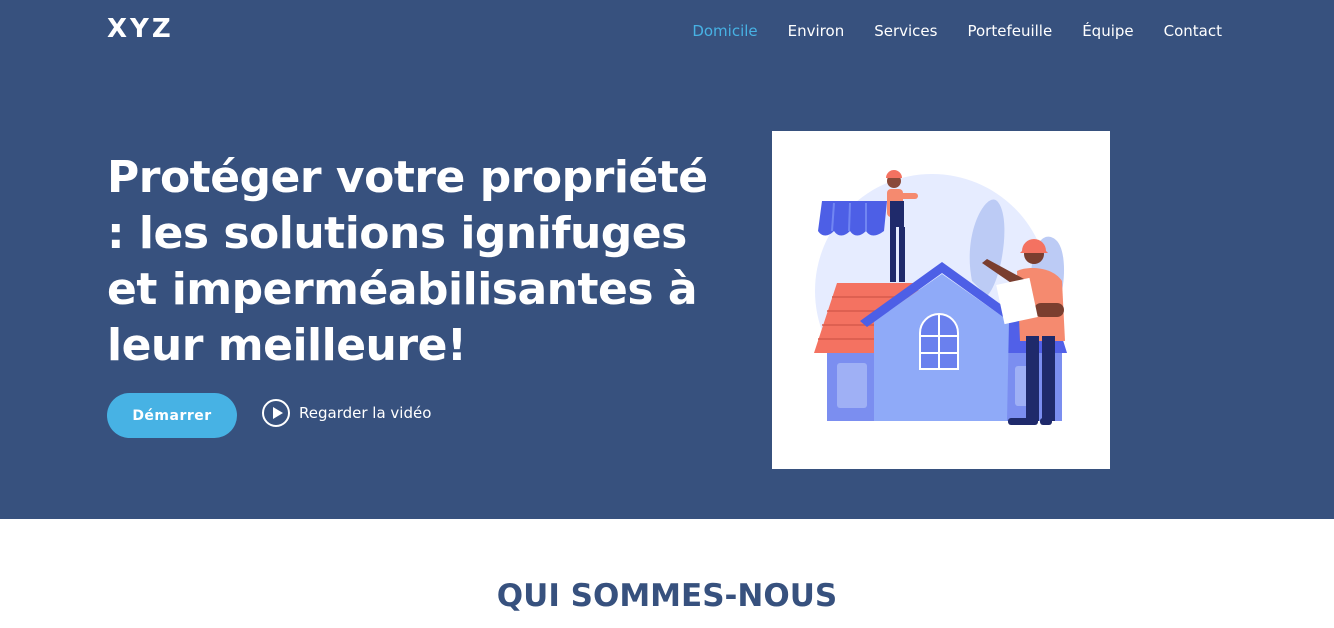 This screenshot has width=1334, height=628. Describe the element at coordinates (816, 31) in the screenshot. I see `nav-item-environ: Environ` at that location.